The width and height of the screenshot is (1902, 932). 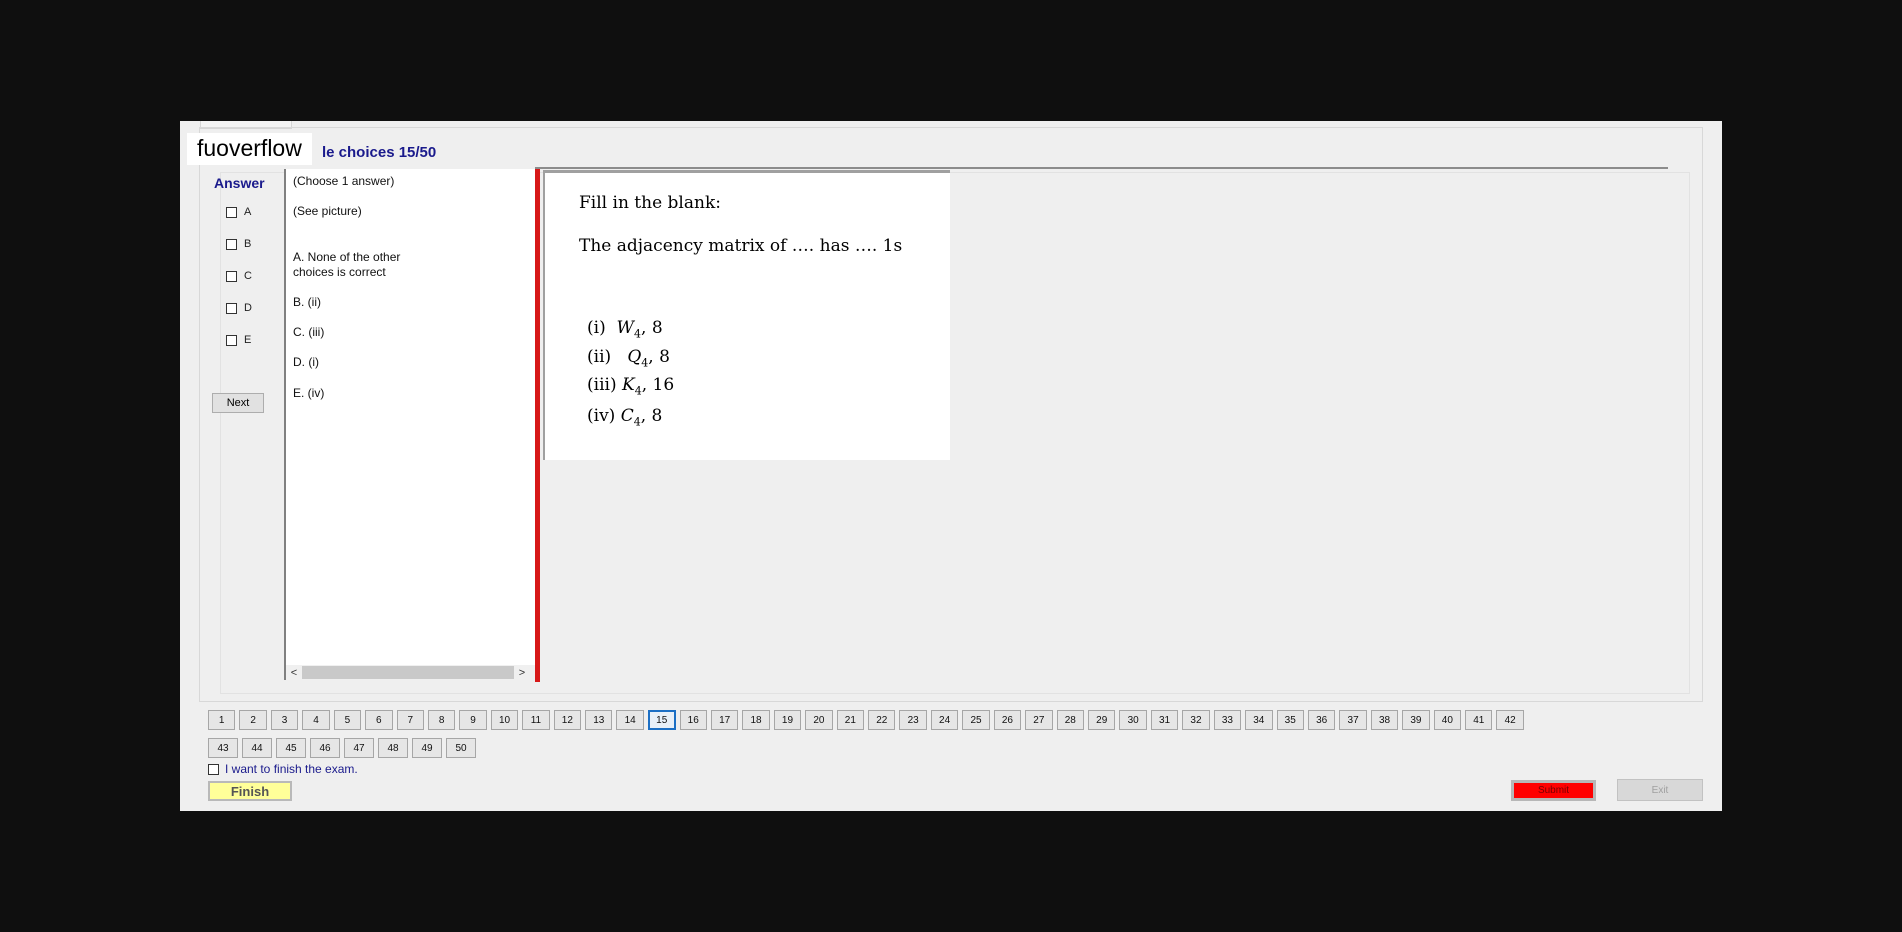 I want to click on scroll-left-icon: <, so click(x=294, y=673).